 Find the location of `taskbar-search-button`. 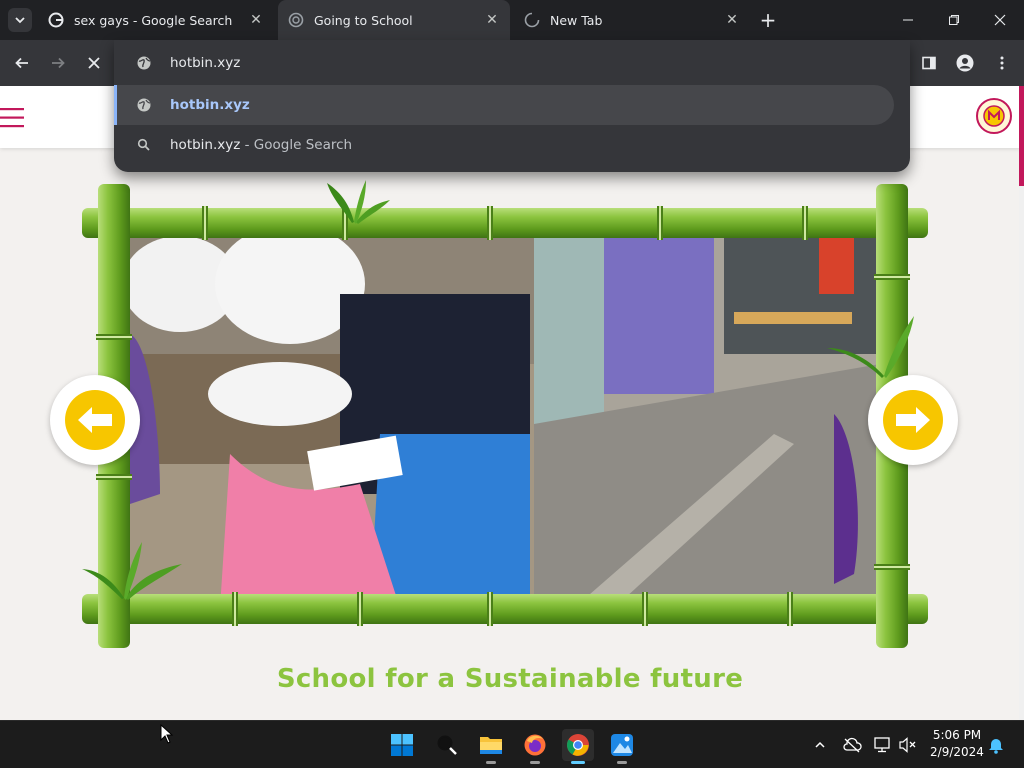

taskbar-search-button is located at coordinates (447, 745).